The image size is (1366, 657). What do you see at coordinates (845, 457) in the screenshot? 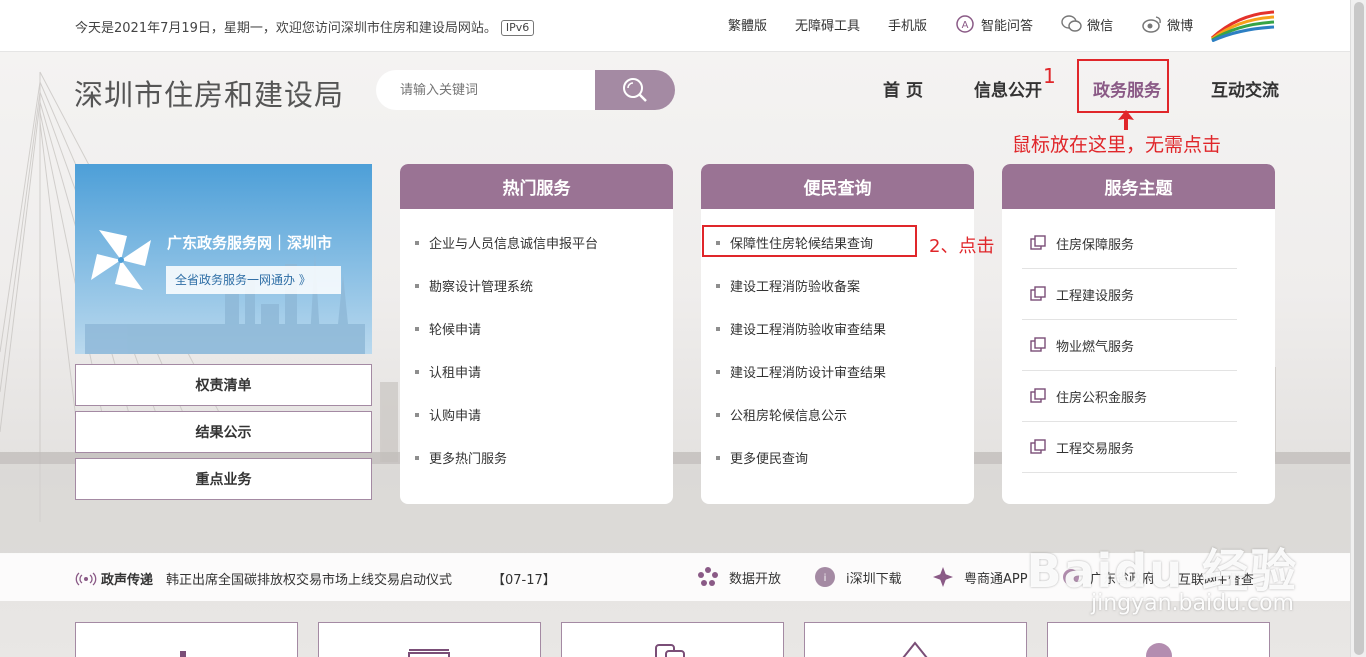
I see `list-item: 更多便民查询` at bounding box center [845, 457].